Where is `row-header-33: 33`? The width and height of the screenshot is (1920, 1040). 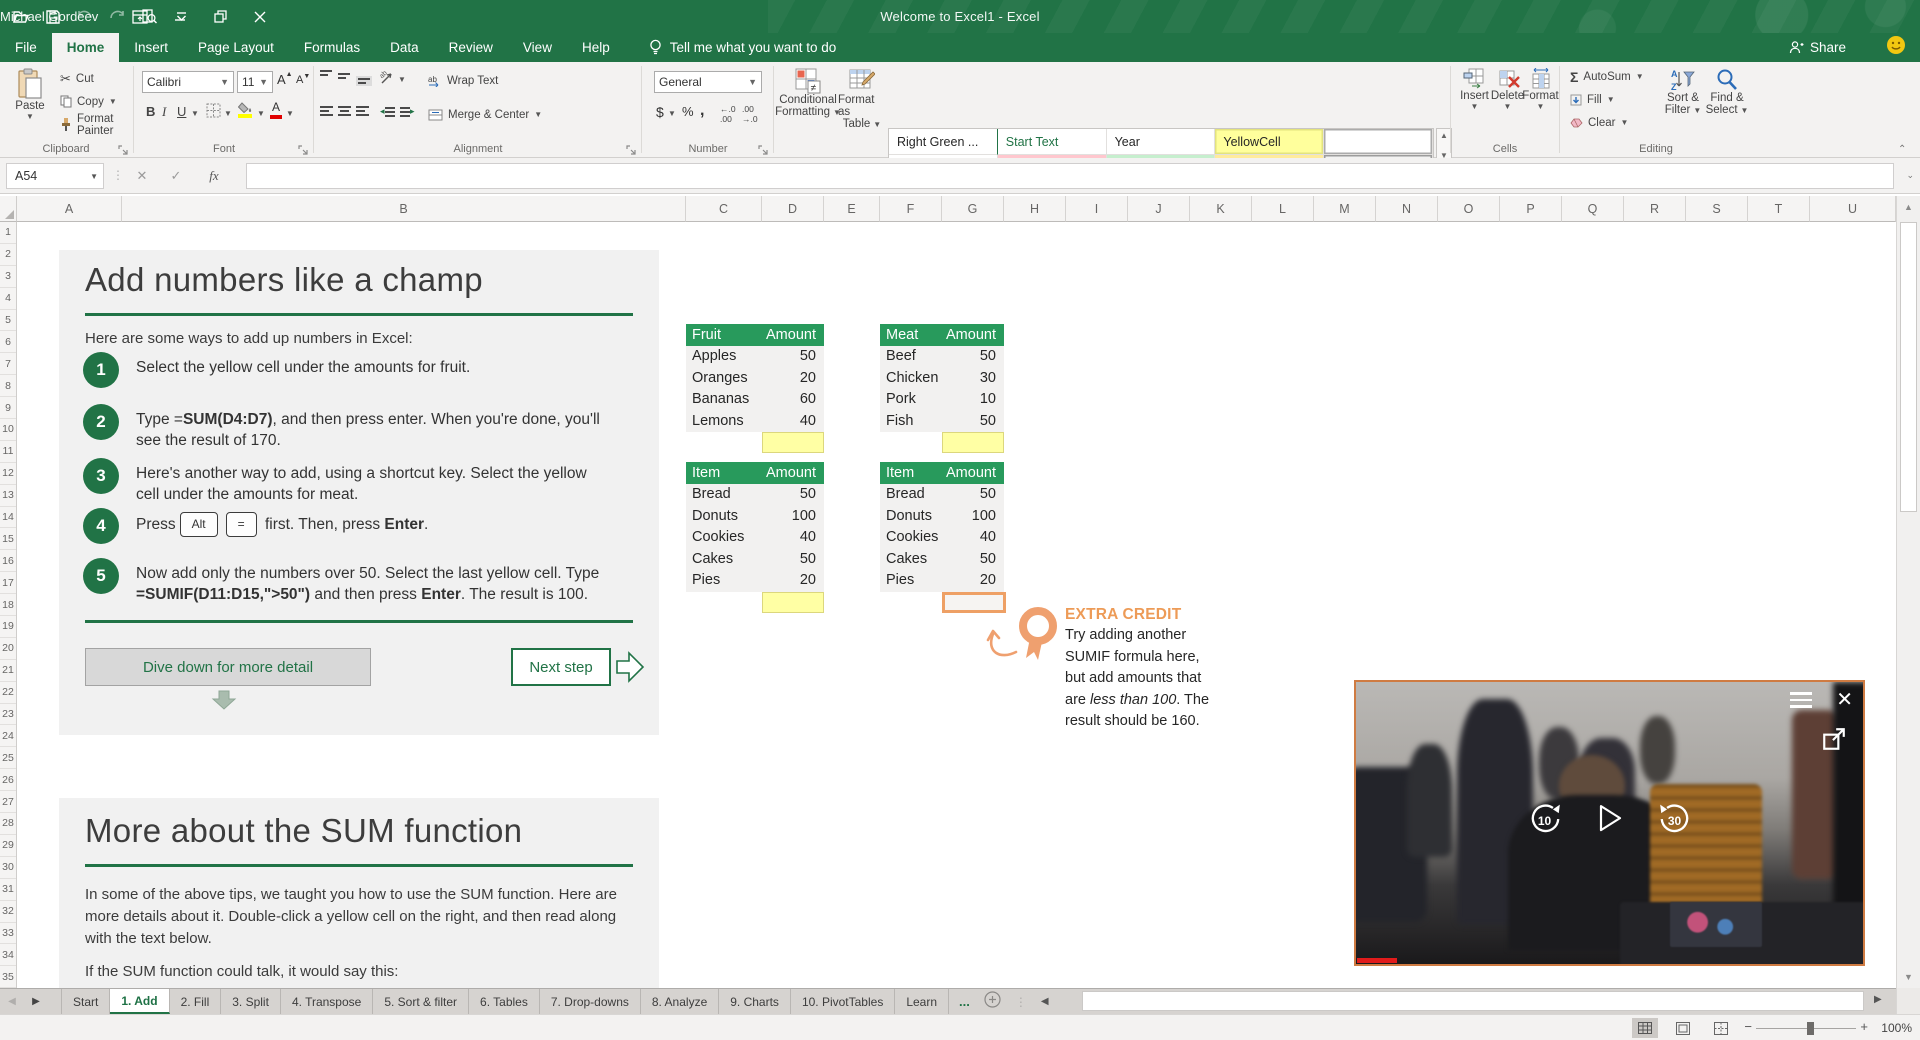 row-header-33: 33 is located at coordinates (8, 934).